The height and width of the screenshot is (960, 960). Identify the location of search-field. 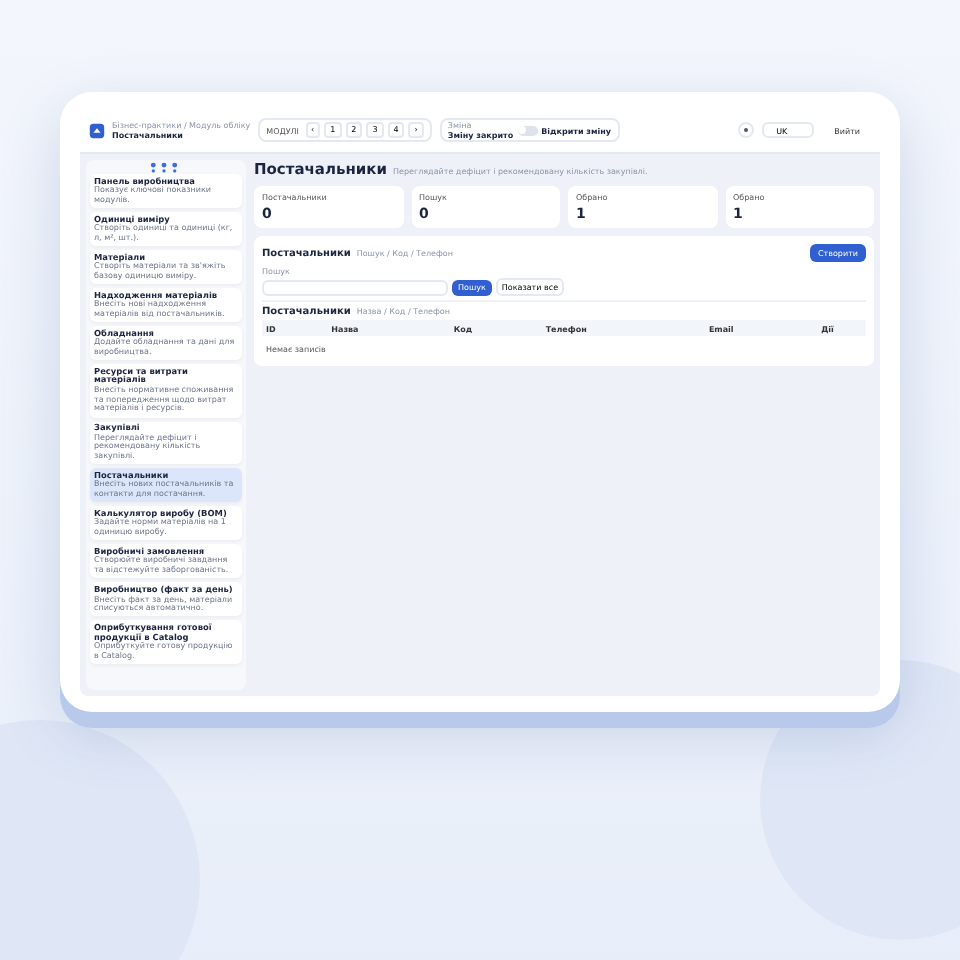
(355, 287).